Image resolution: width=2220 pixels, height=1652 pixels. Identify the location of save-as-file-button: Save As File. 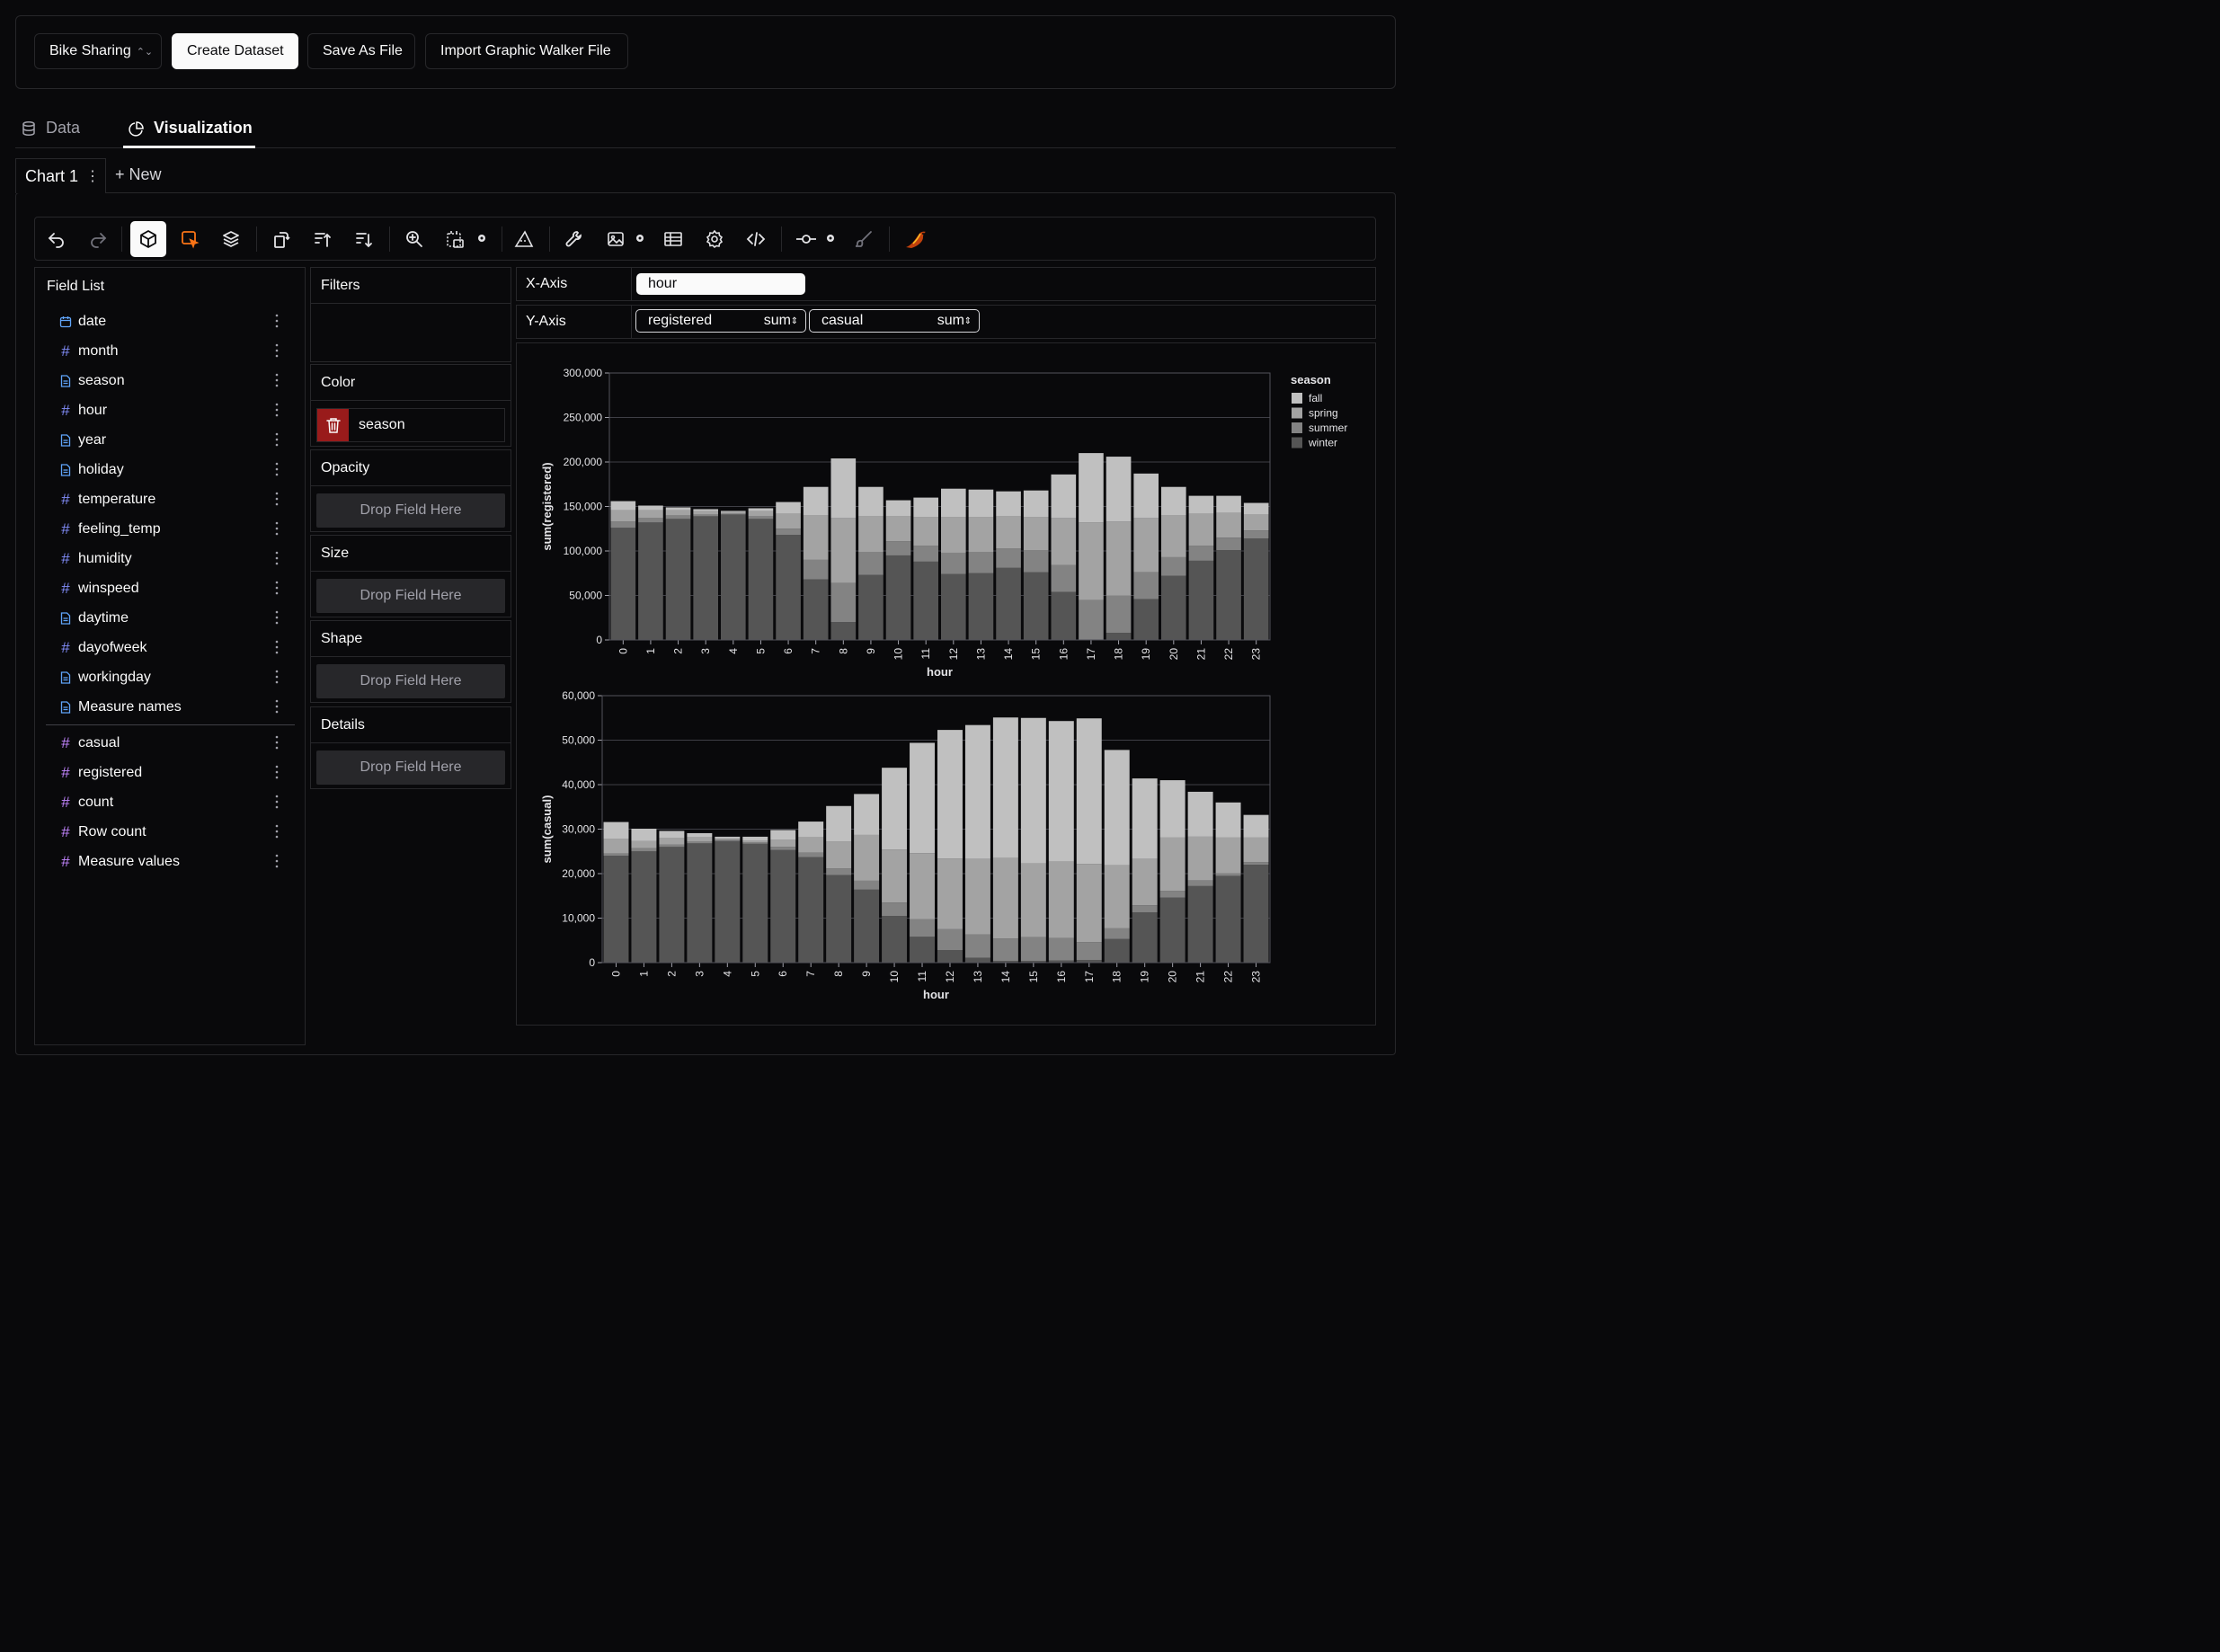
(361, 51).